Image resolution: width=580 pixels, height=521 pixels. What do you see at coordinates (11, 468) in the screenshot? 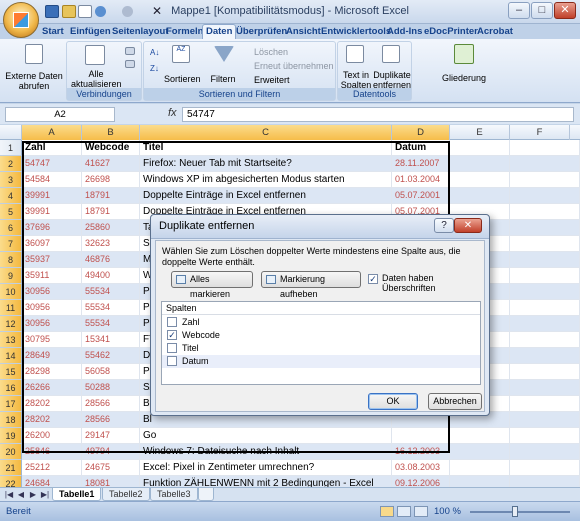
I see `row-header: 21` at bounding box center [11, 468].